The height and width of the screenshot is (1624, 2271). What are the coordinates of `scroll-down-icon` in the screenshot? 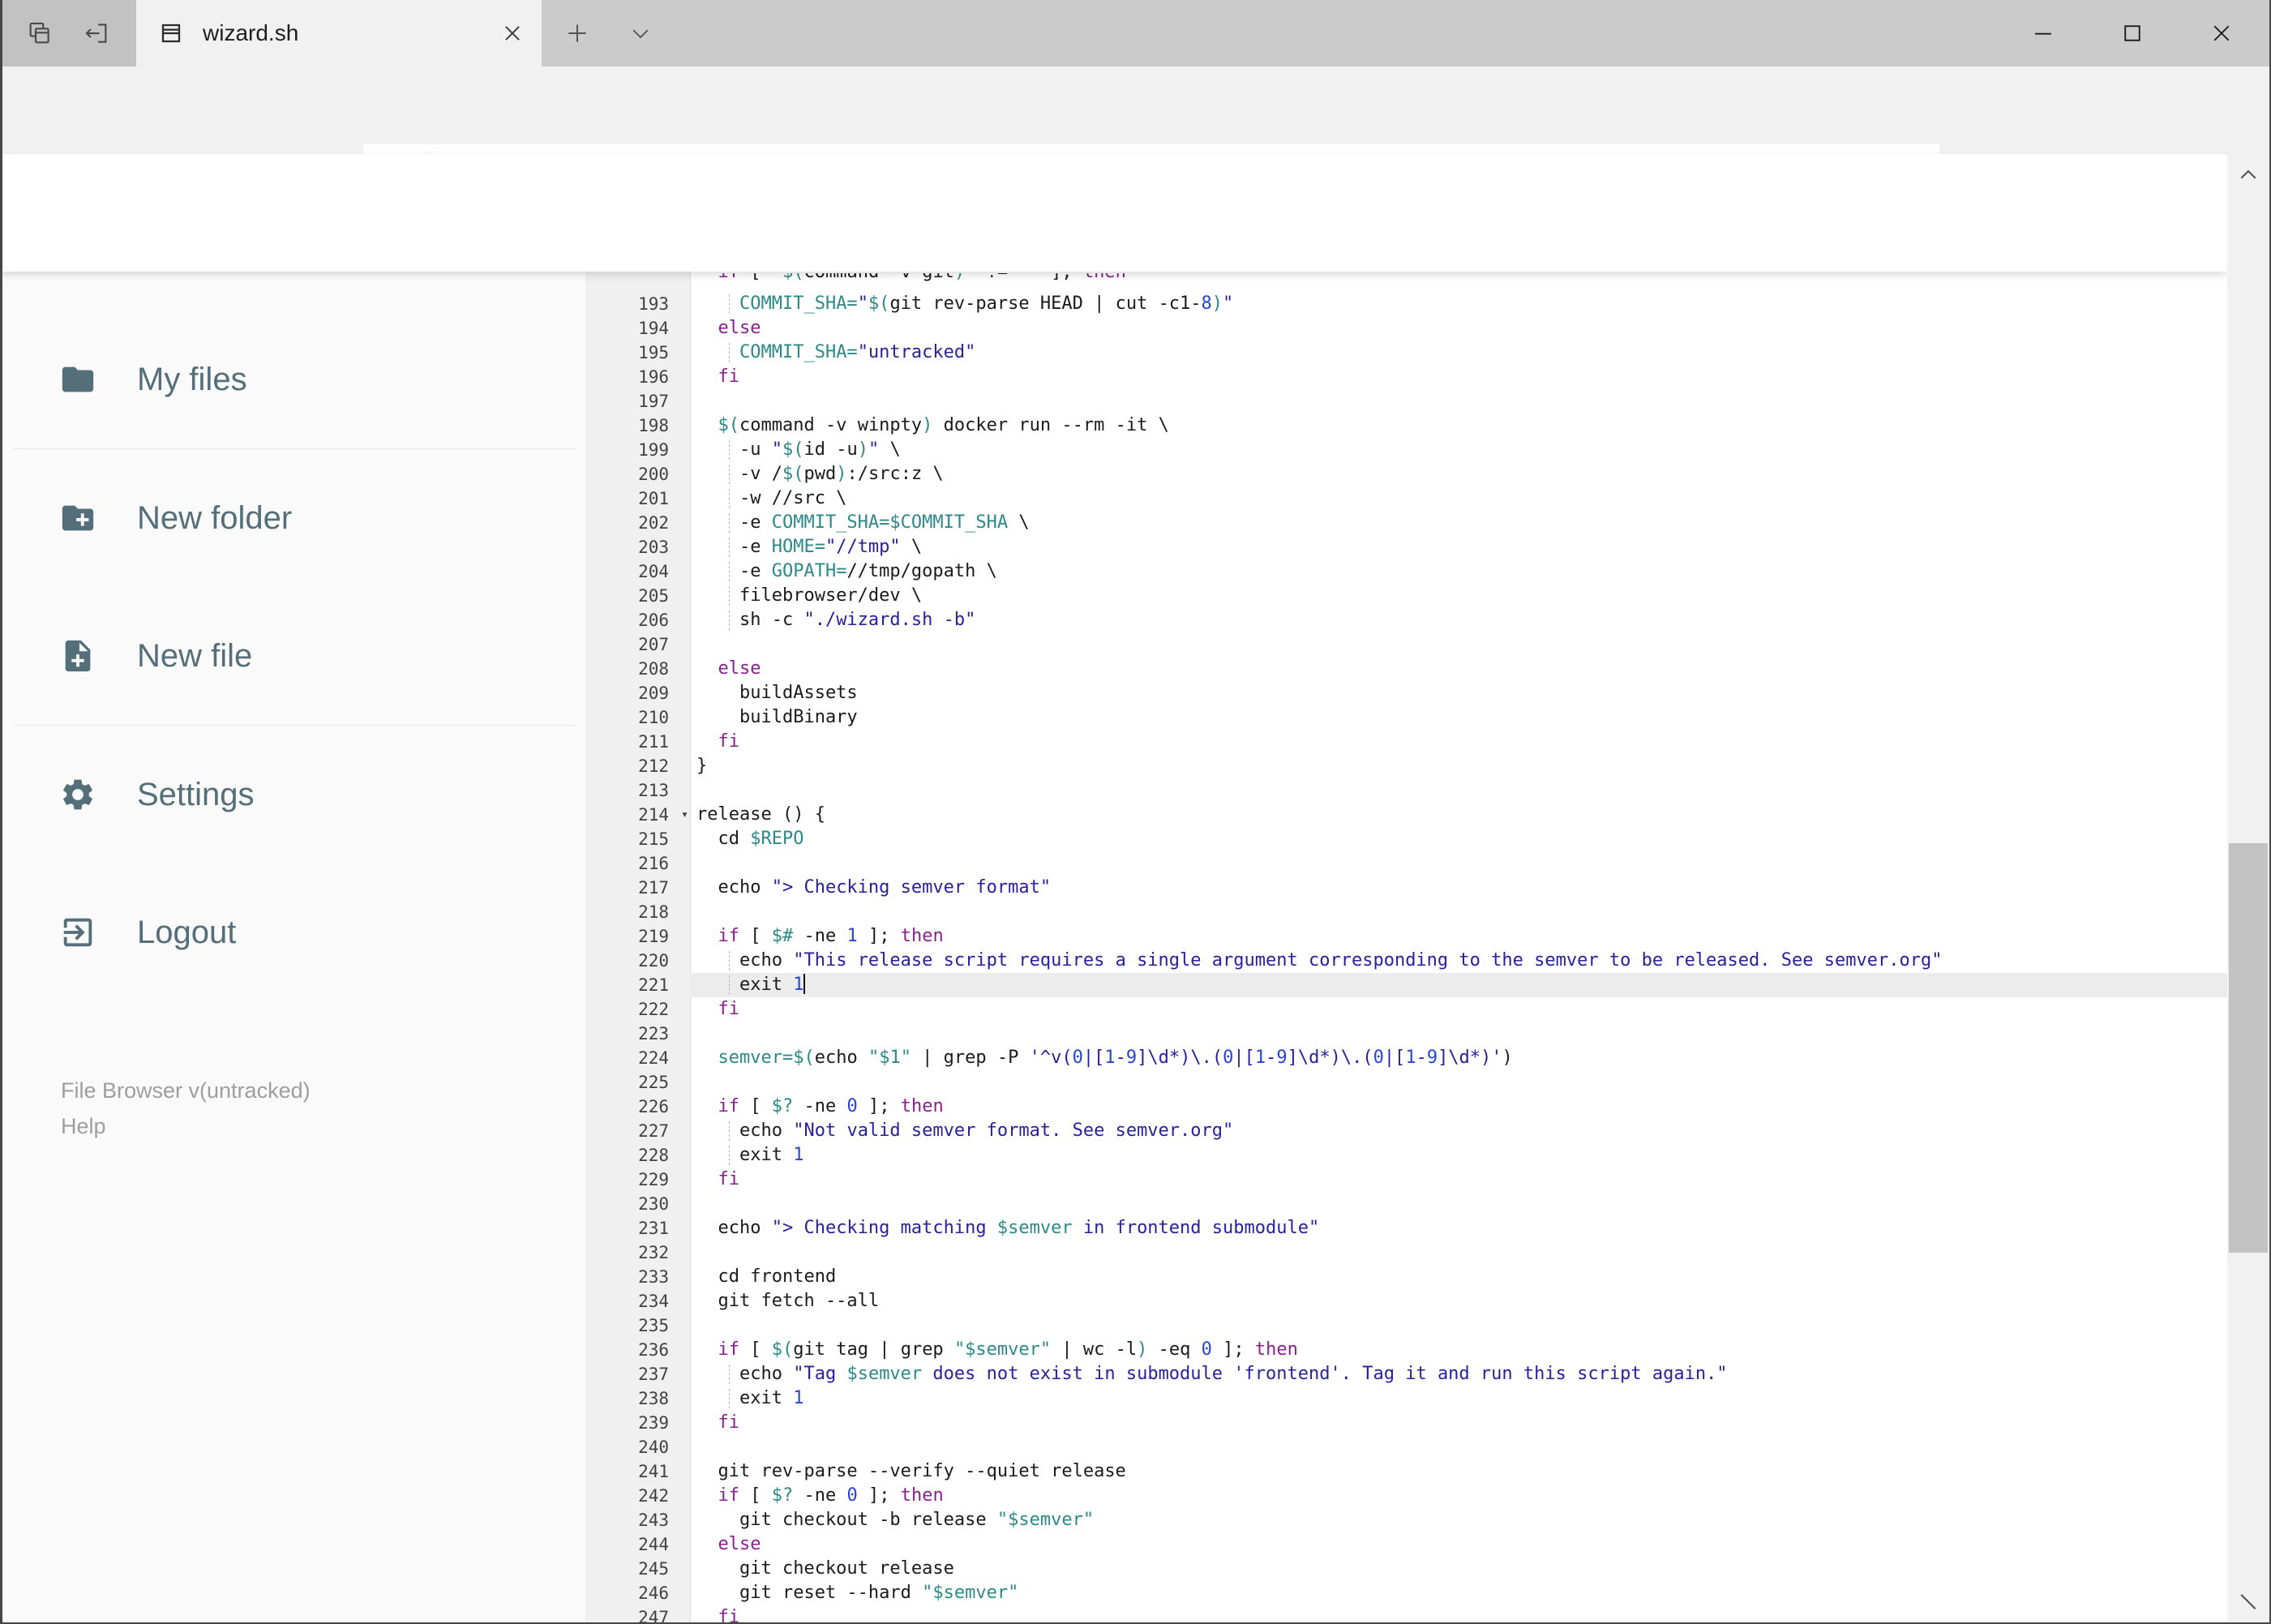 It's located at (2248, 1601).